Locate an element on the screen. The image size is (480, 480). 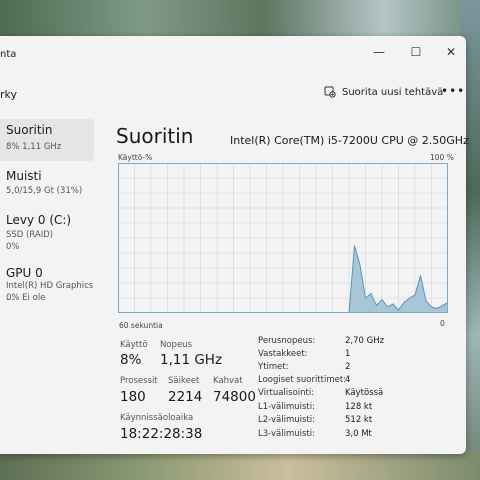
speed-label: Nopeus is located at coordinates (176, 345).